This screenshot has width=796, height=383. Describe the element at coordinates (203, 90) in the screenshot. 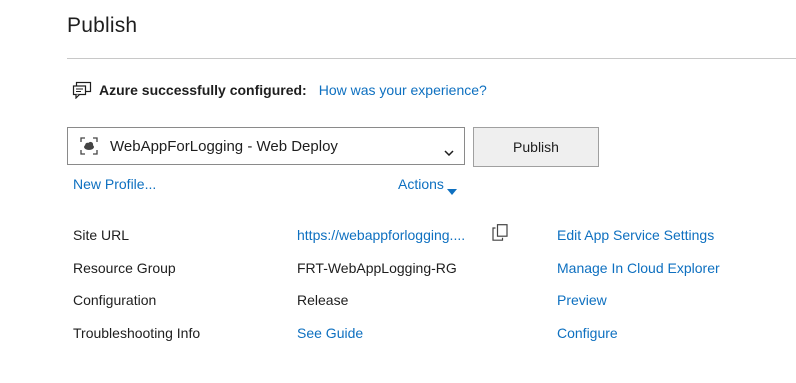

I see `status-text: Azure successfully configured:` at that location.